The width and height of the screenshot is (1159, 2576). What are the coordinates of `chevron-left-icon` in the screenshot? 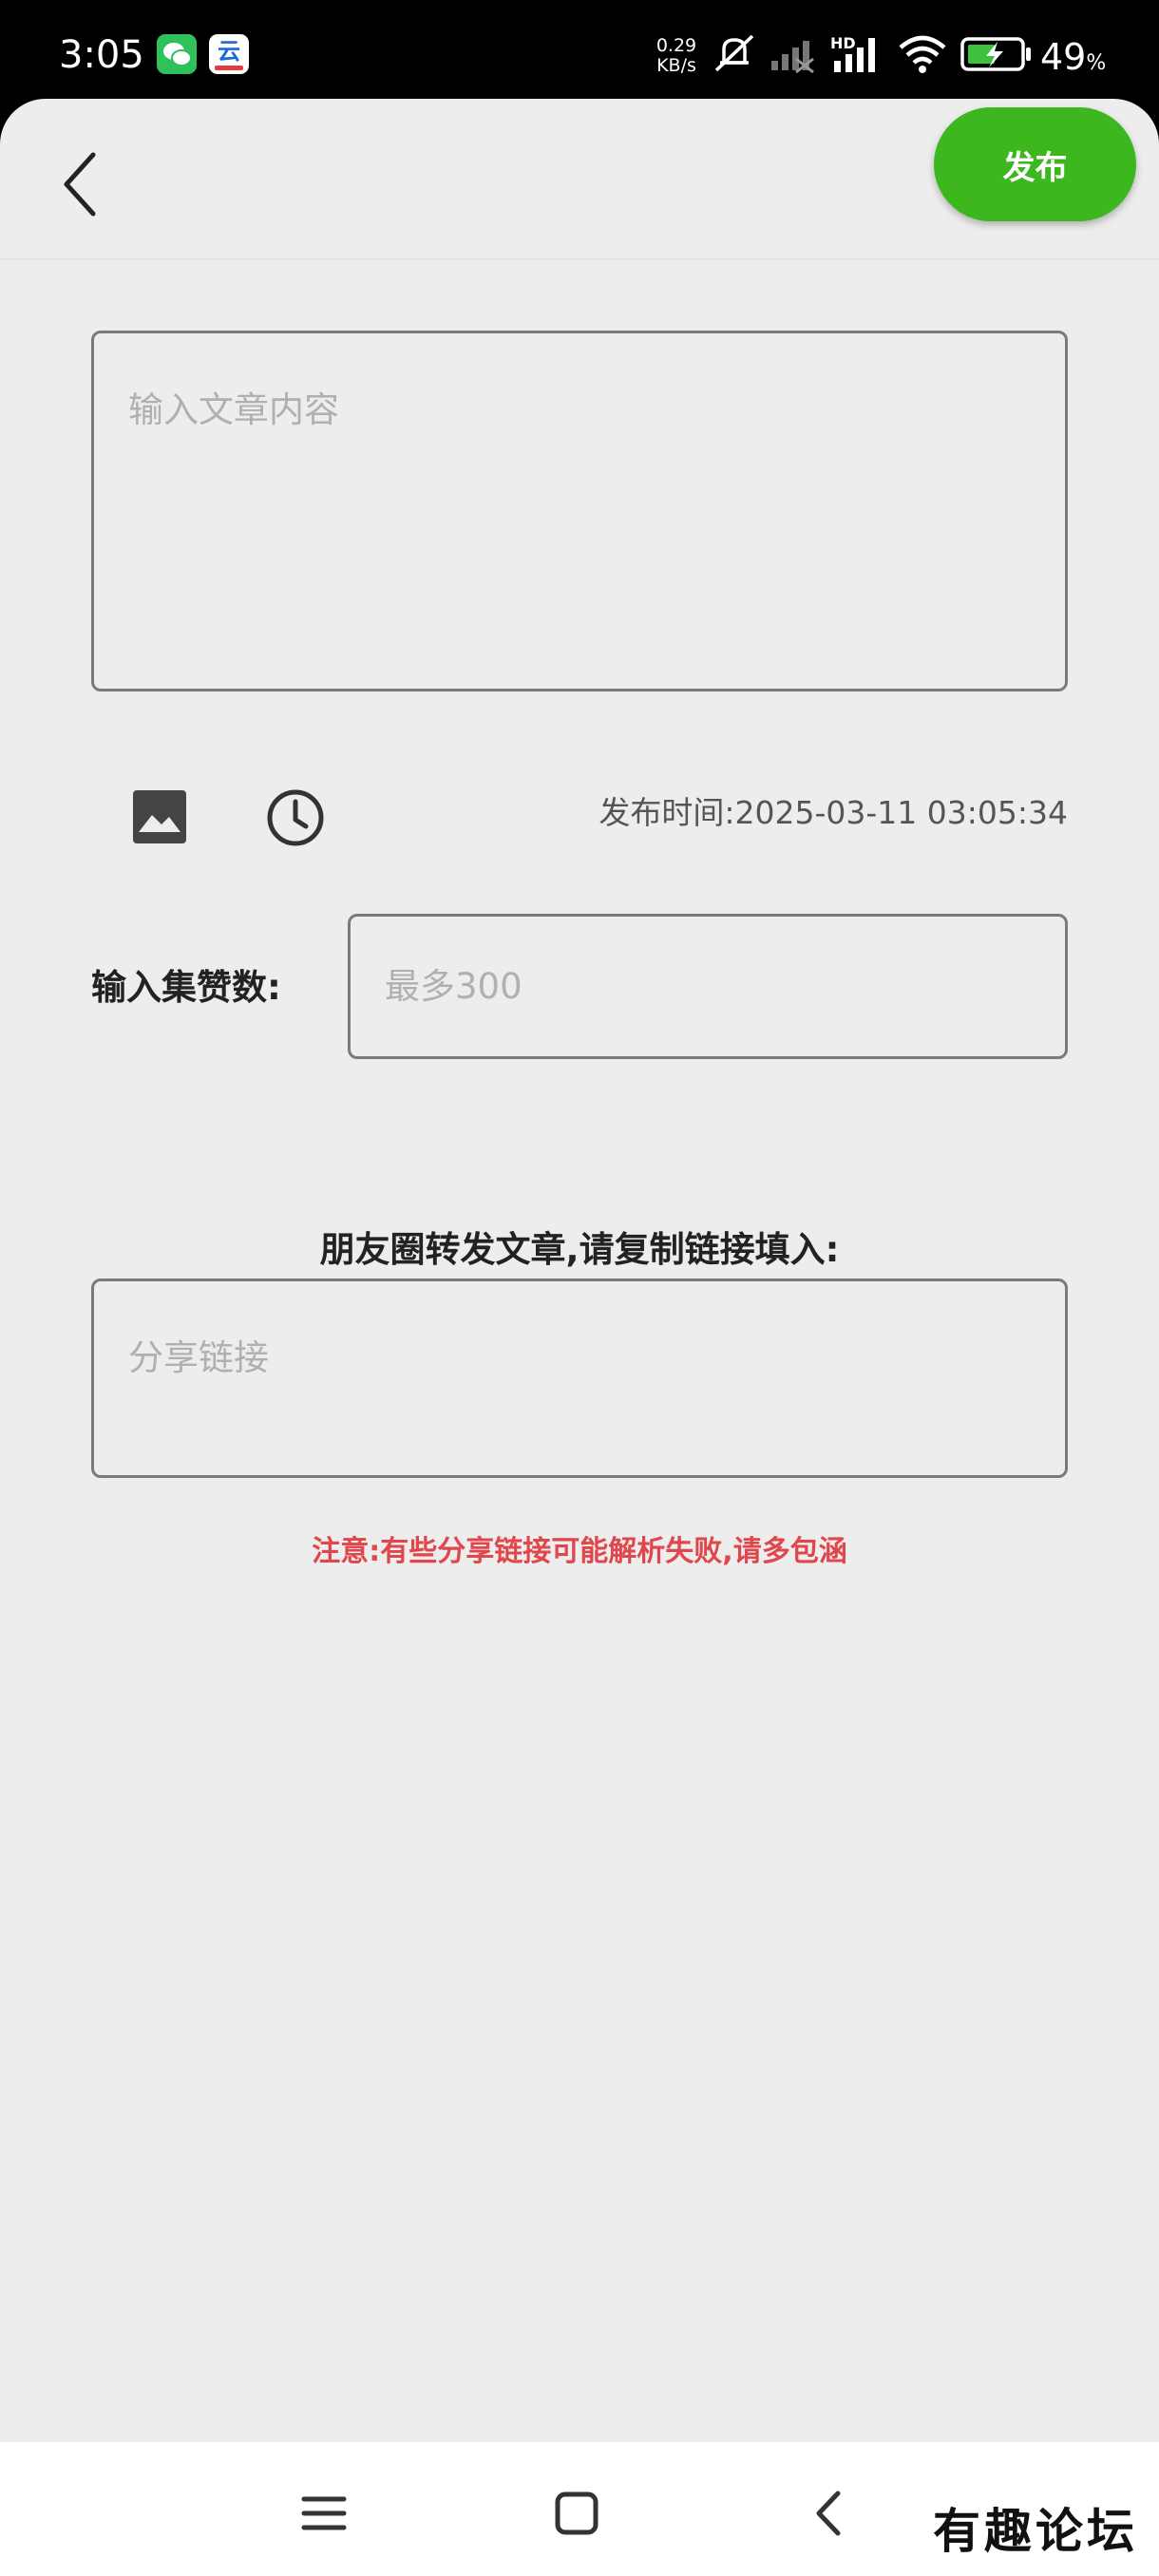 It's located at (80, 184).